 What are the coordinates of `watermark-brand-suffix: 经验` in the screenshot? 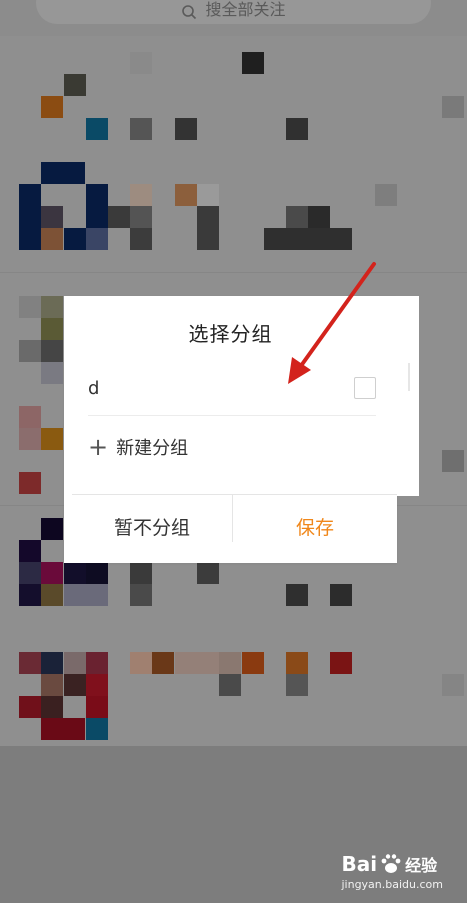 It's located at (421, 865).